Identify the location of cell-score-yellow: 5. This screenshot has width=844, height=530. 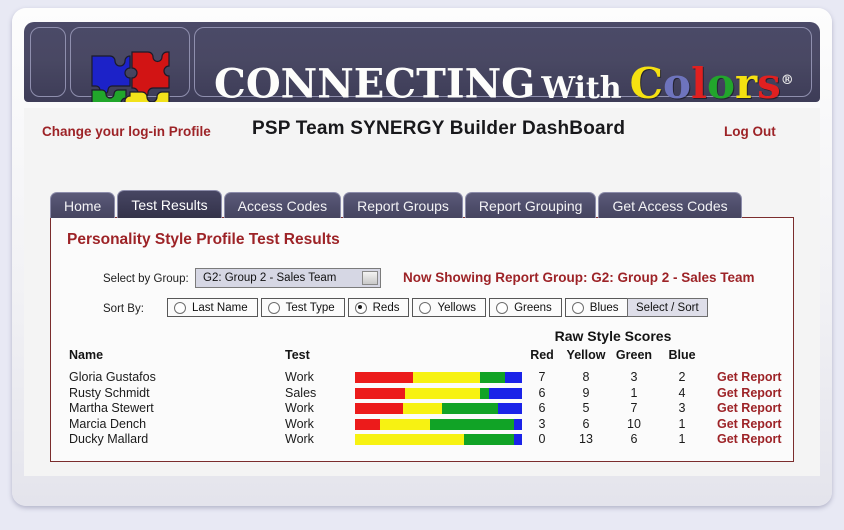
(586, 408).